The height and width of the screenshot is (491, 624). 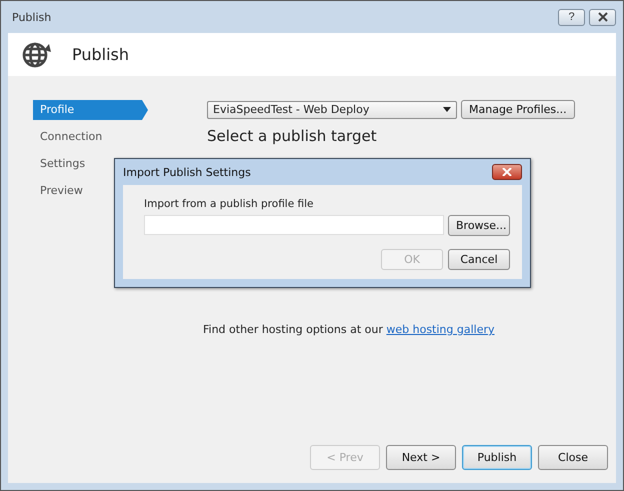 What do you see at coordinates (479, 259) in the screenshot?
I see `dialog-button: Cancel` at bounding box center [479, 259].